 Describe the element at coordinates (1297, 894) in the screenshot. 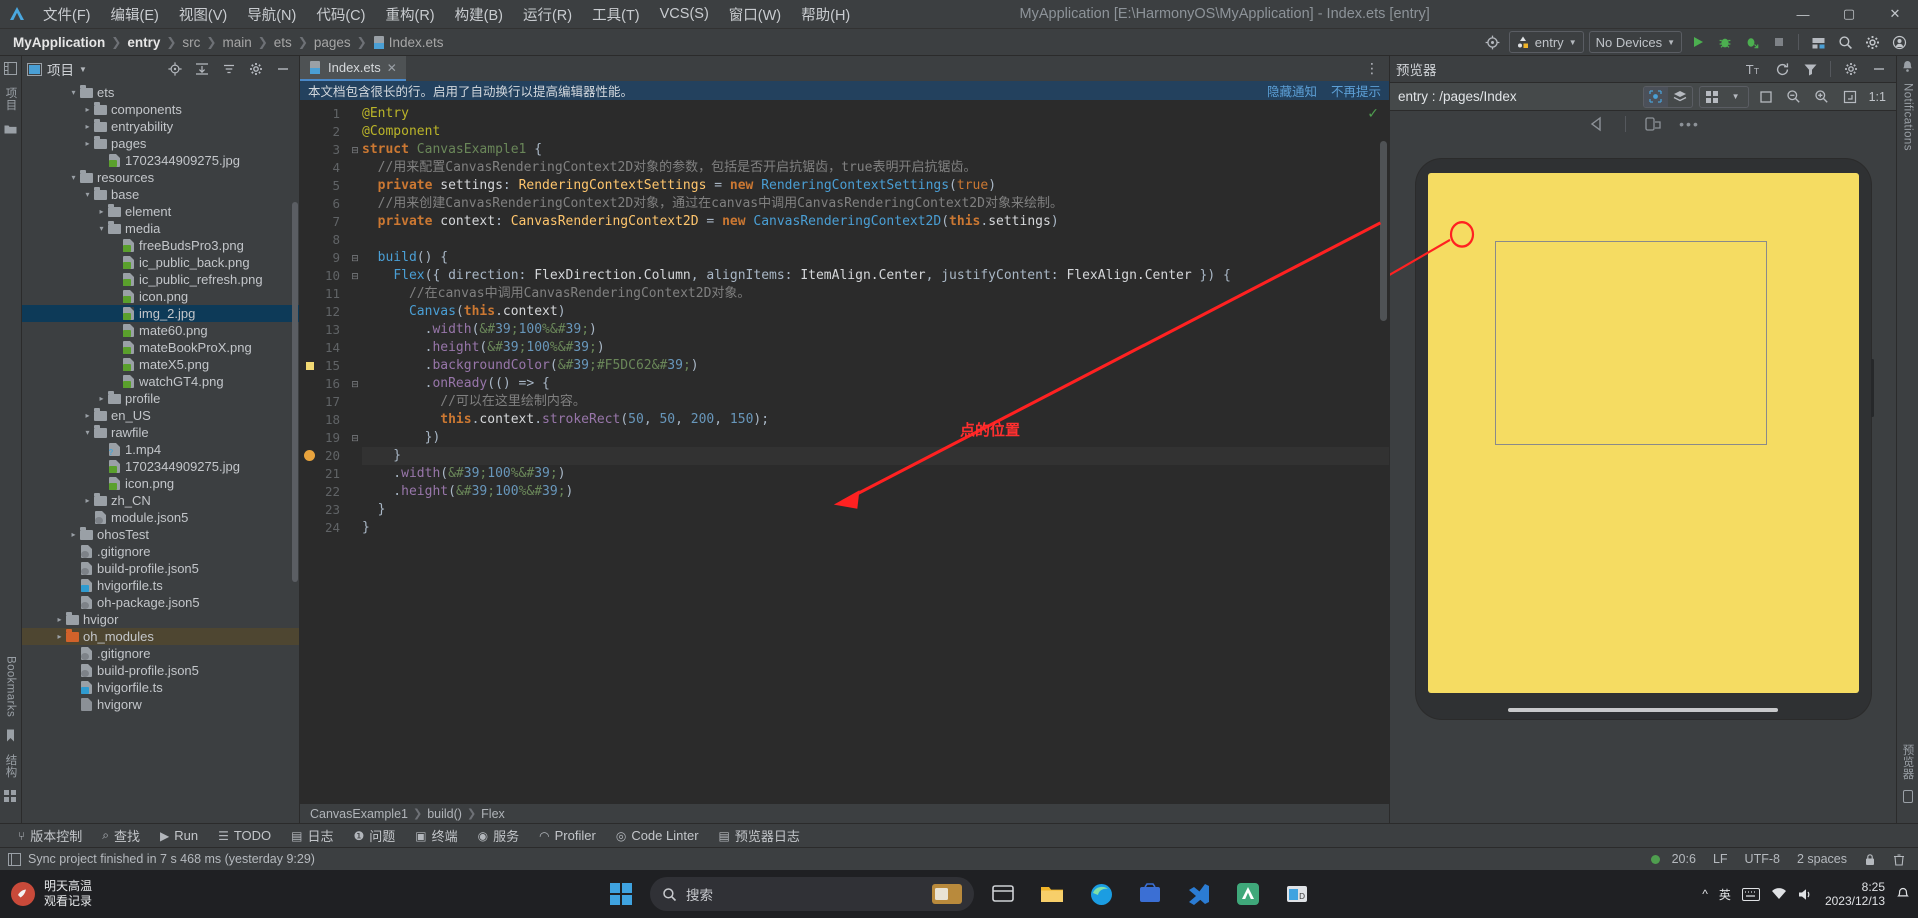

I see `devtools-icon: D` at that location.